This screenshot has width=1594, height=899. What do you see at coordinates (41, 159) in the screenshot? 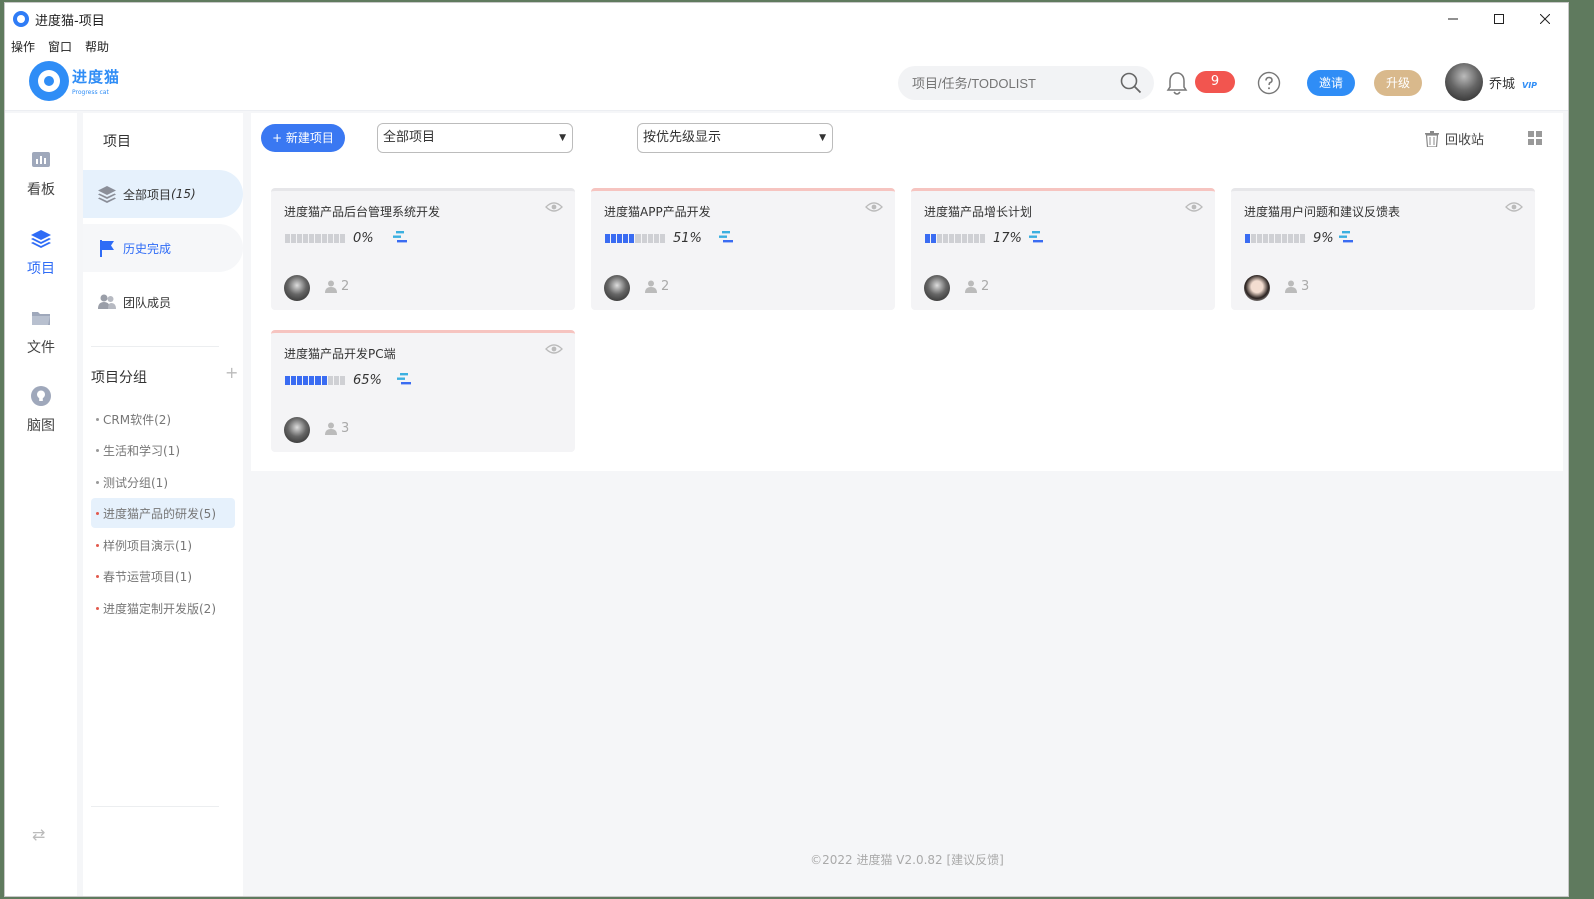
I see `dashboard-icon` at bounding box center [41, 159].